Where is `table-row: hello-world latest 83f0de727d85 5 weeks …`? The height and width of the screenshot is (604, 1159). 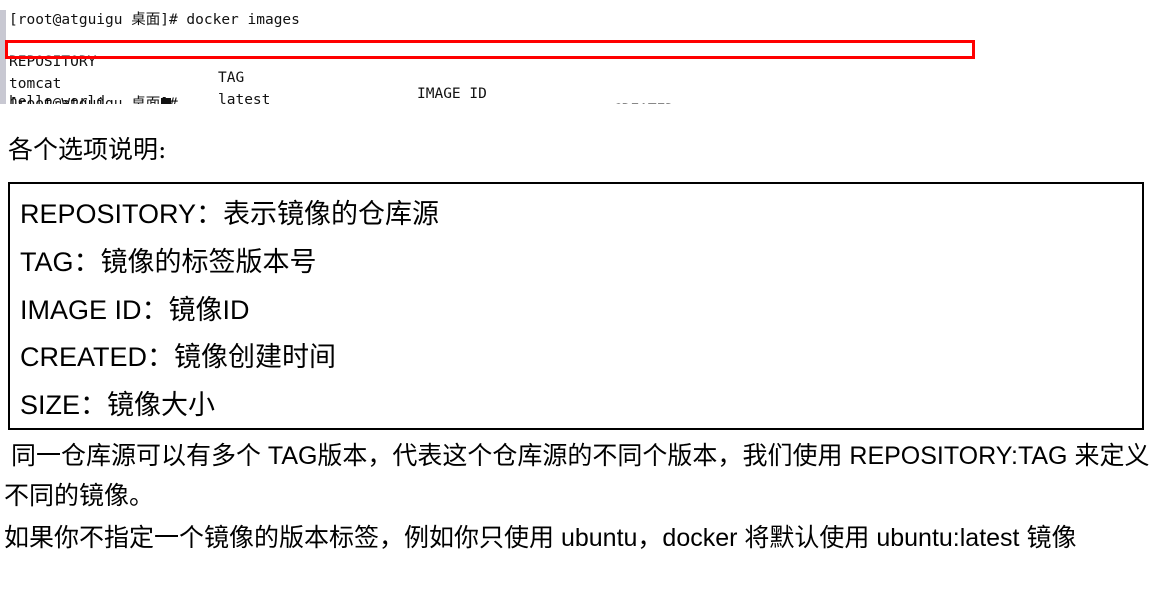 table-row: hello-world latest 83f0de727d85 5 weeks … is located at coordinates (500, 91).